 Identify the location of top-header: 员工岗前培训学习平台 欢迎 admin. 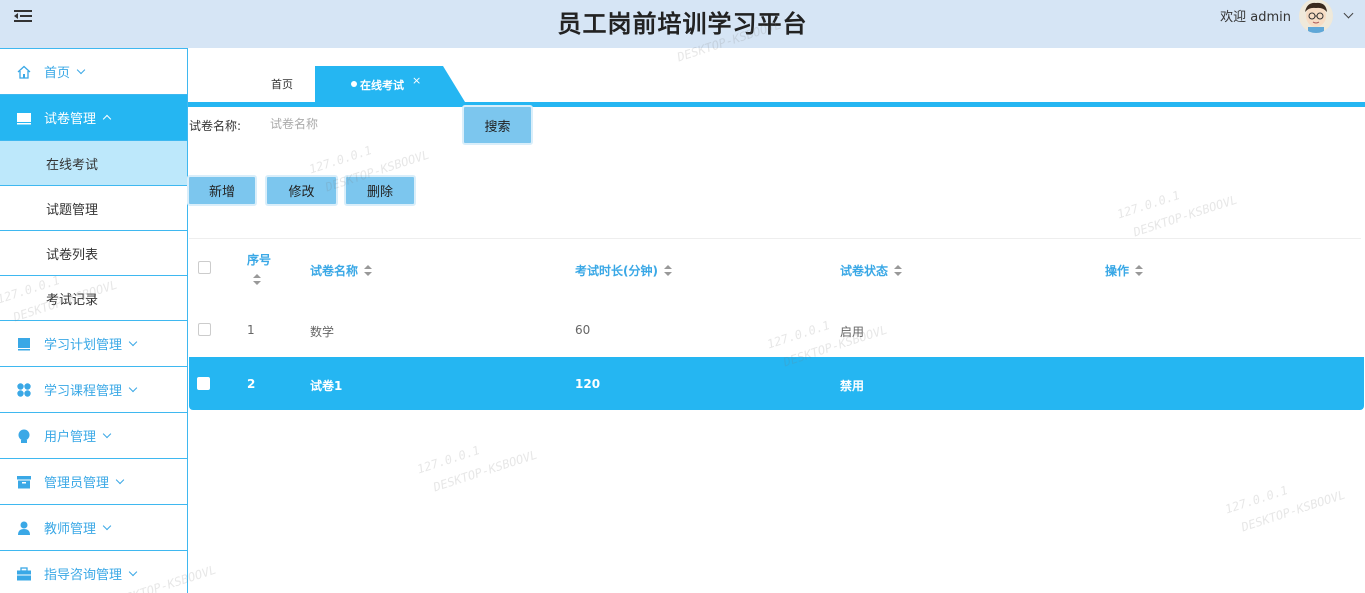
(682, 24).